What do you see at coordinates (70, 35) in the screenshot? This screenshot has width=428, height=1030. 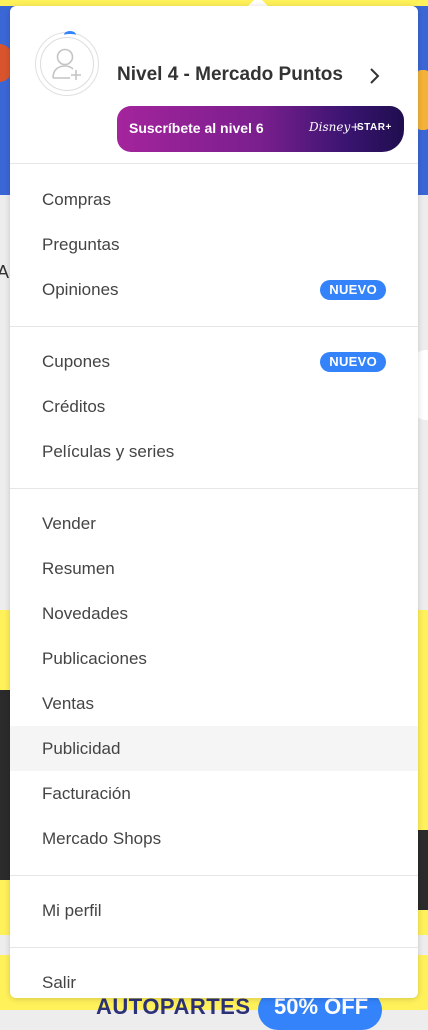 I see `level-progress-arc` at bounding box center [70, 35].